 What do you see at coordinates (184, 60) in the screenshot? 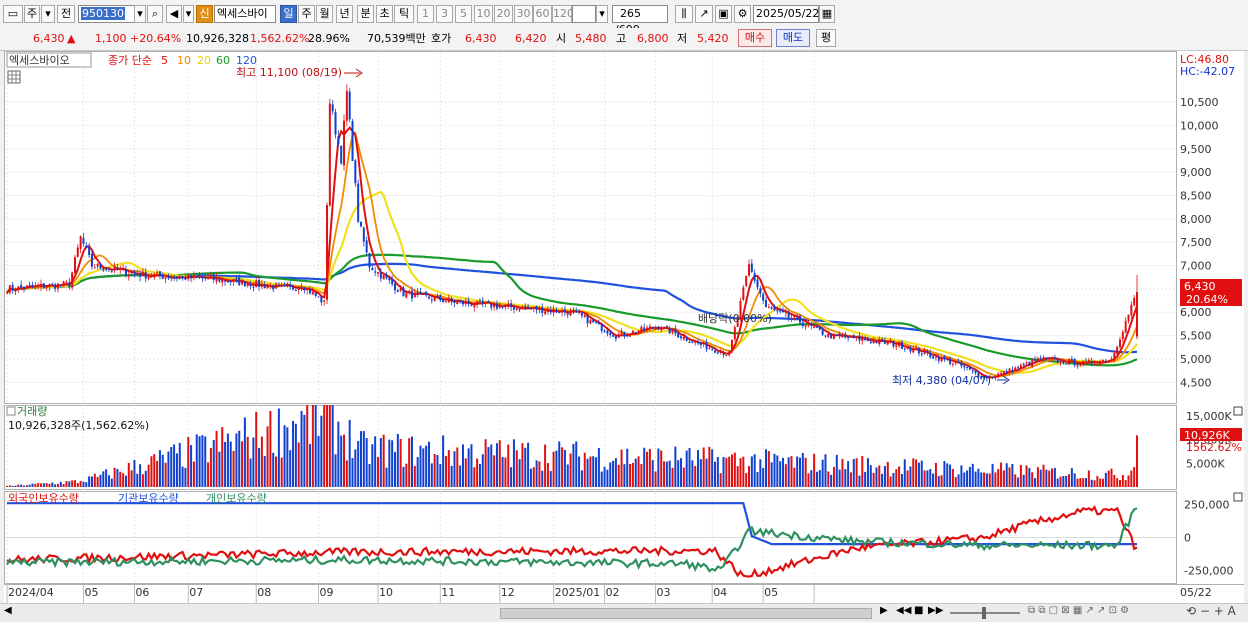
I see `legend-ma10: 10` at bounding box center [184, 60].